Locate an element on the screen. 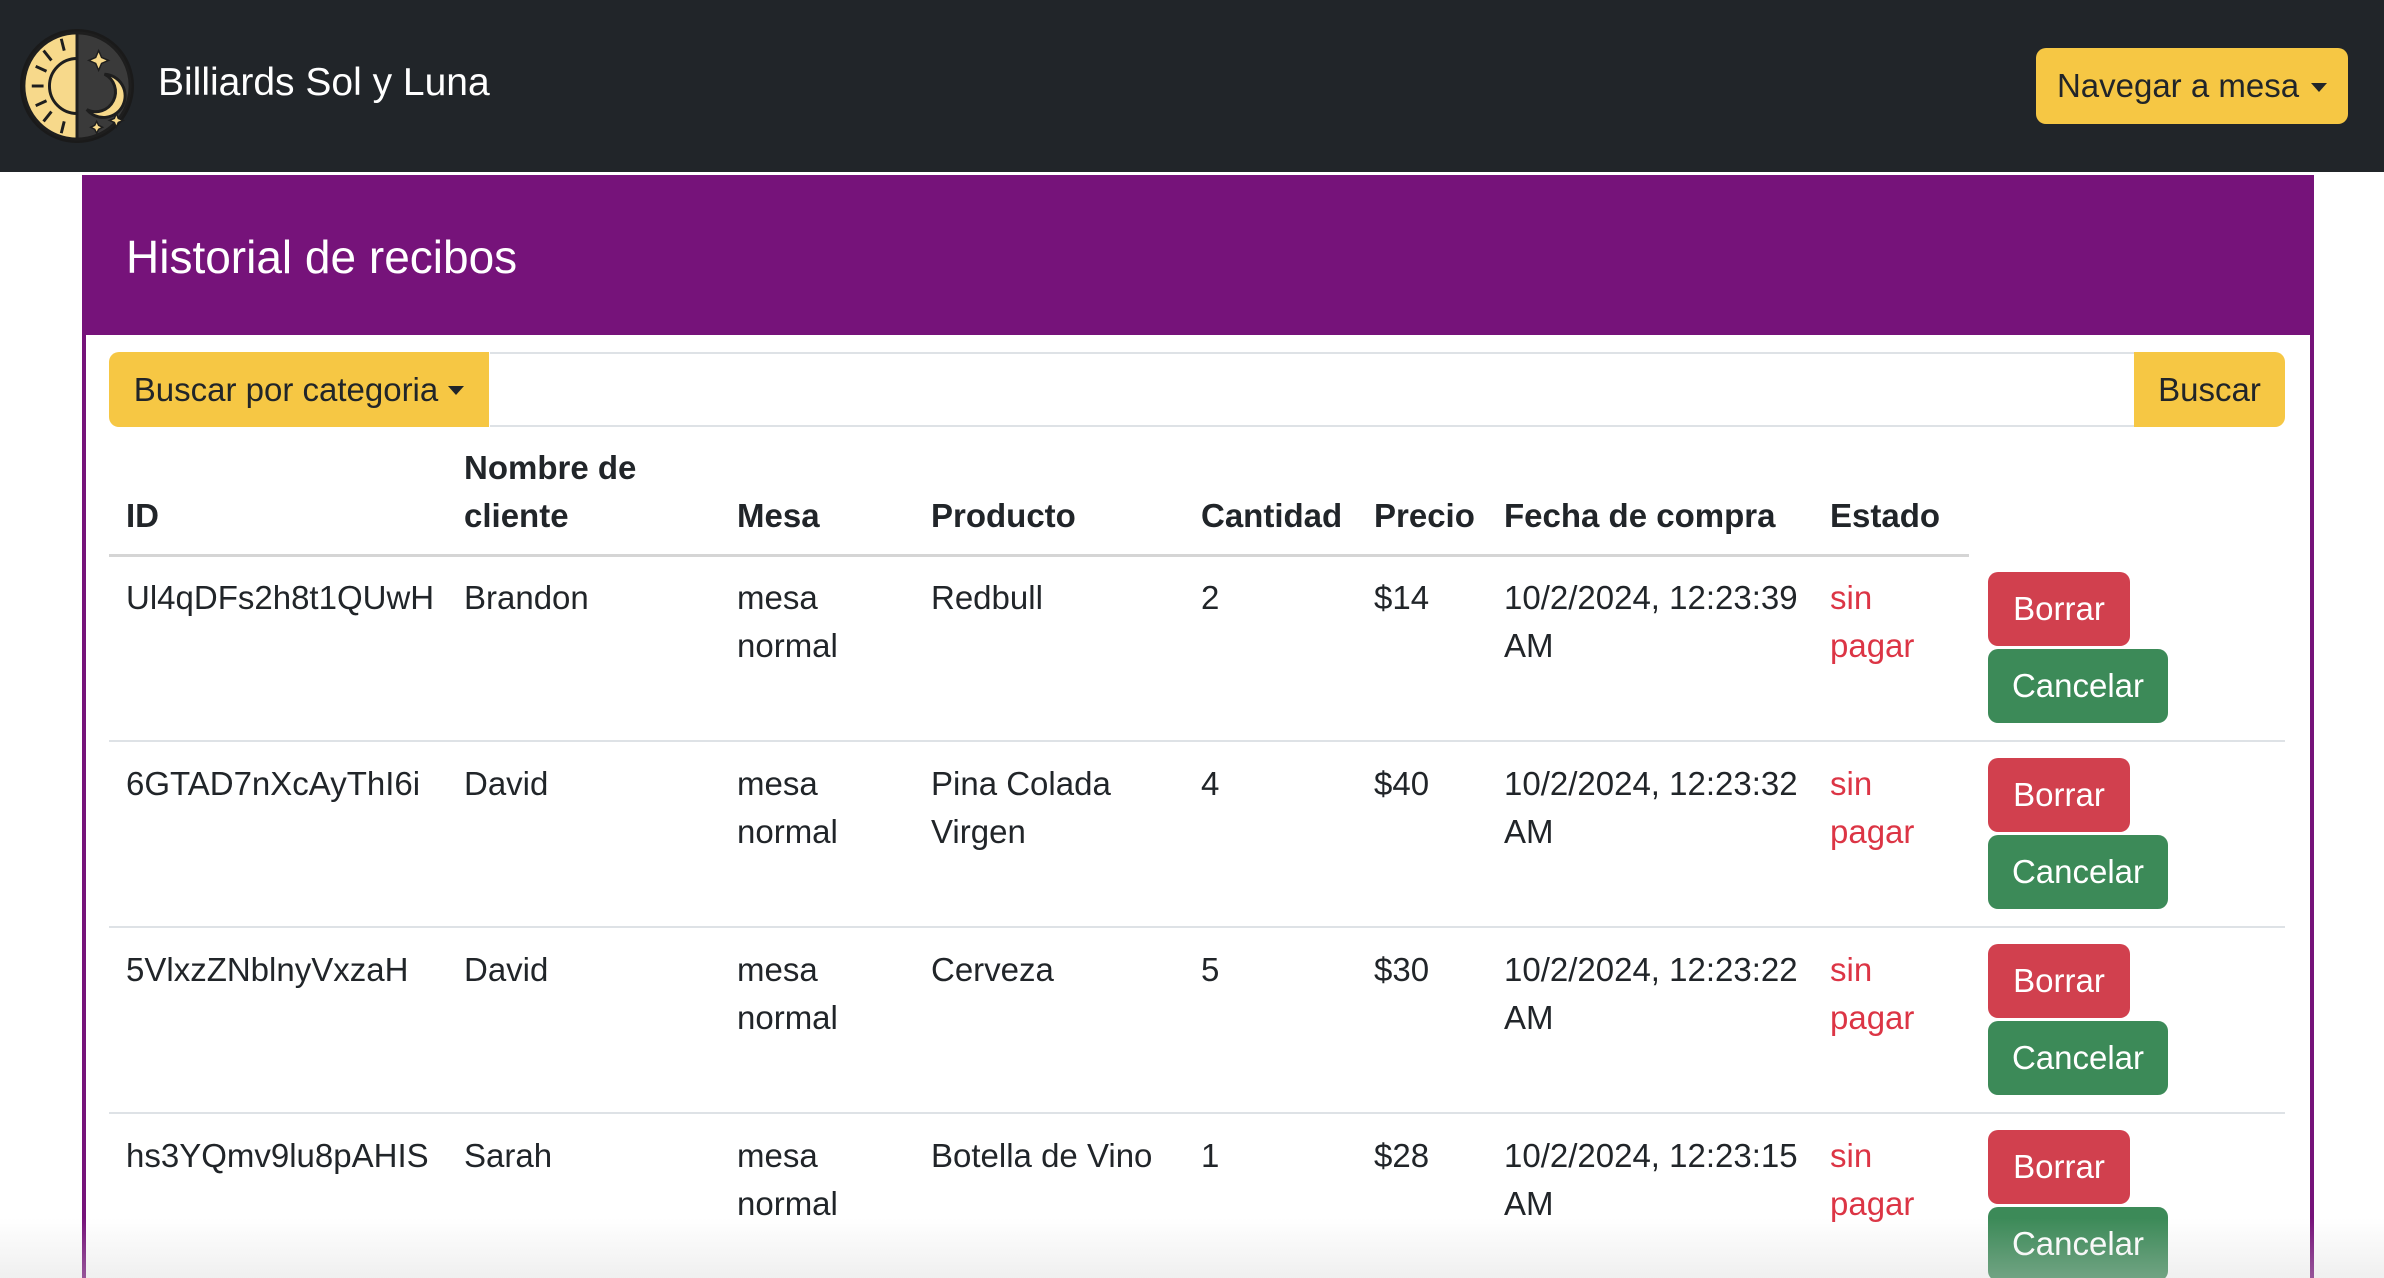  cell-price: $30 is located at coordinates (1402, 969).